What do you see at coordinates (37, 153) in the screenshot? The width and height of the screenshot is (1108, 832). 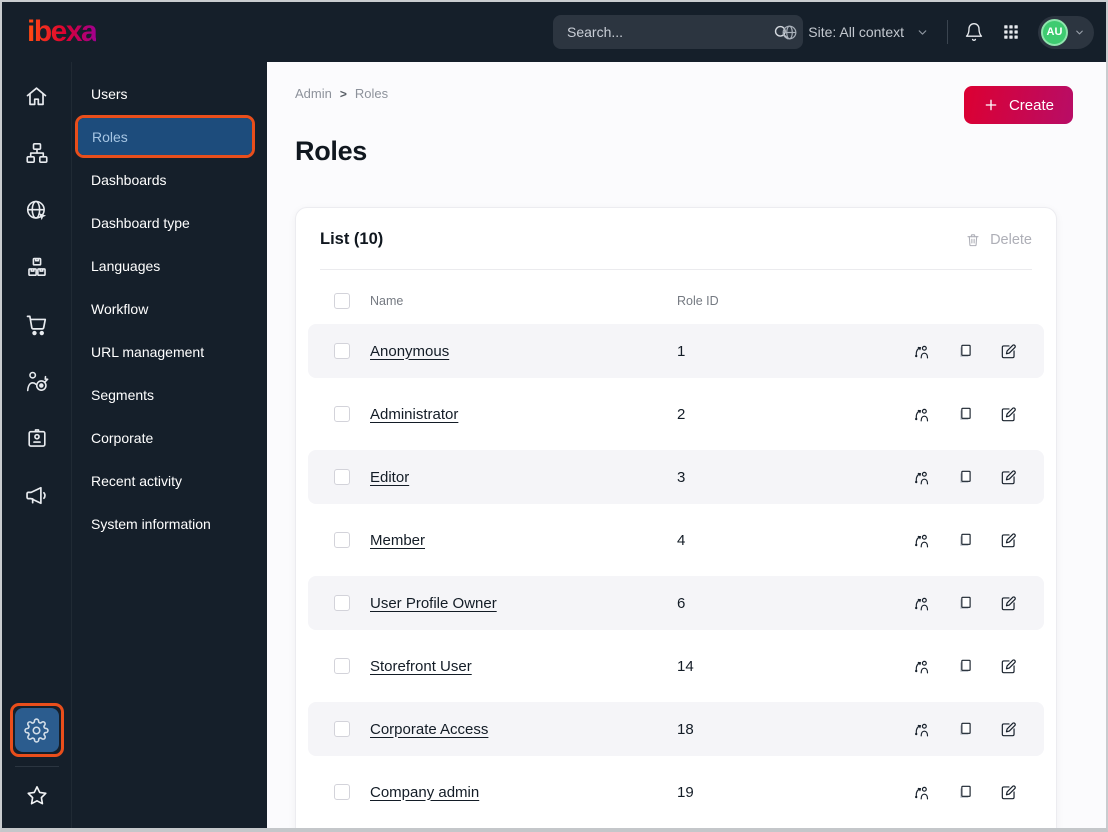 I see `content-tree-icon` at bounding box center [37, 153].